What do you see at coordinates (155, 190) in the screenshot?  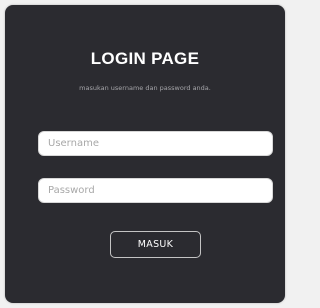 I see `password-input` at bounding box center [155, 190].